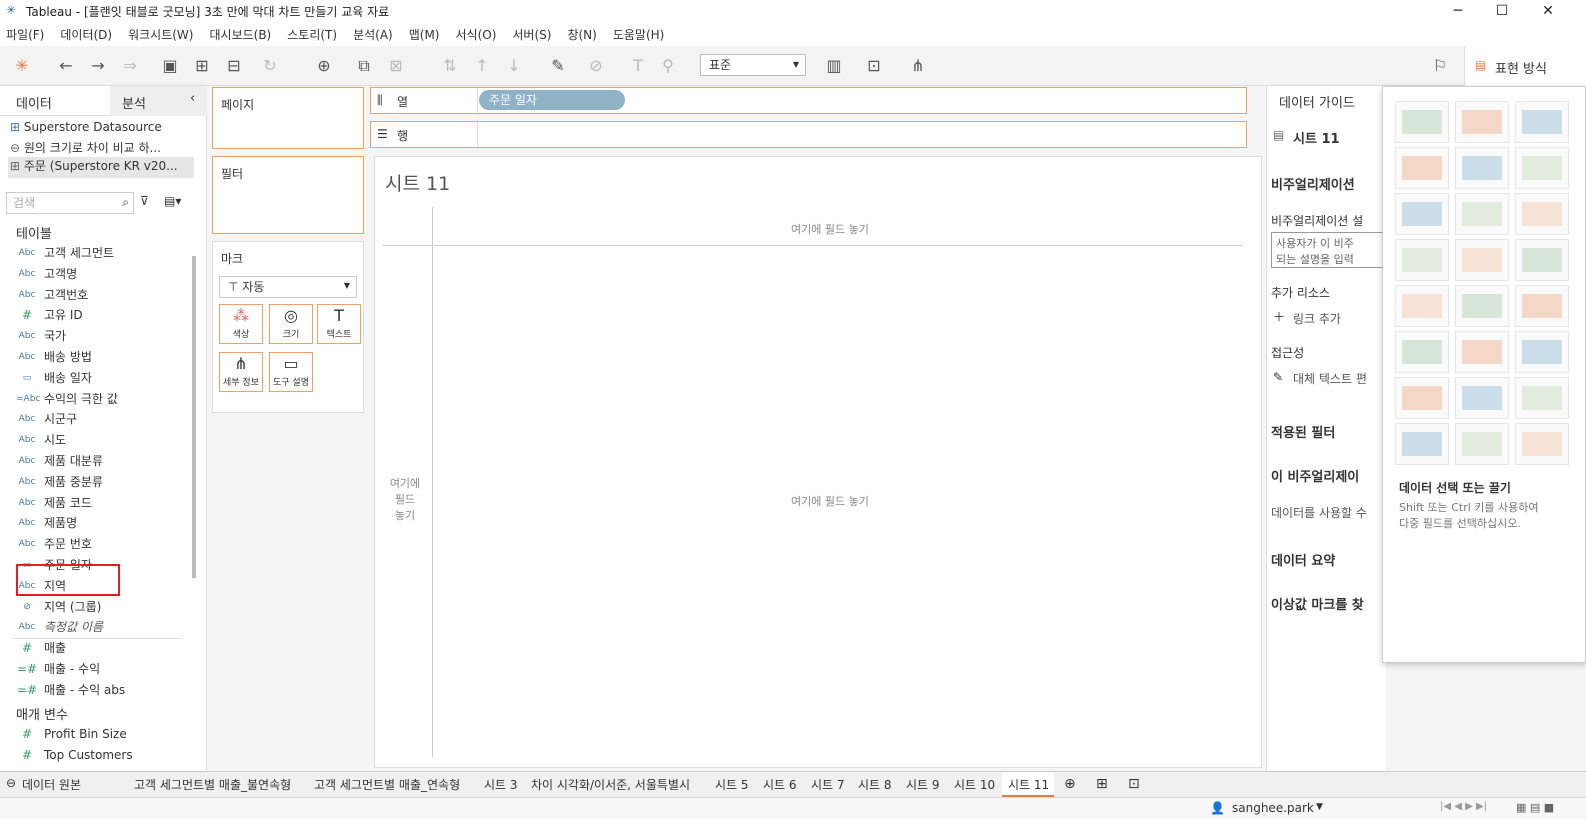  What do you see at coordinates (1542, 260) in the screenshot?
I see `side-circles-icon` at bounding box center [1542, 260].